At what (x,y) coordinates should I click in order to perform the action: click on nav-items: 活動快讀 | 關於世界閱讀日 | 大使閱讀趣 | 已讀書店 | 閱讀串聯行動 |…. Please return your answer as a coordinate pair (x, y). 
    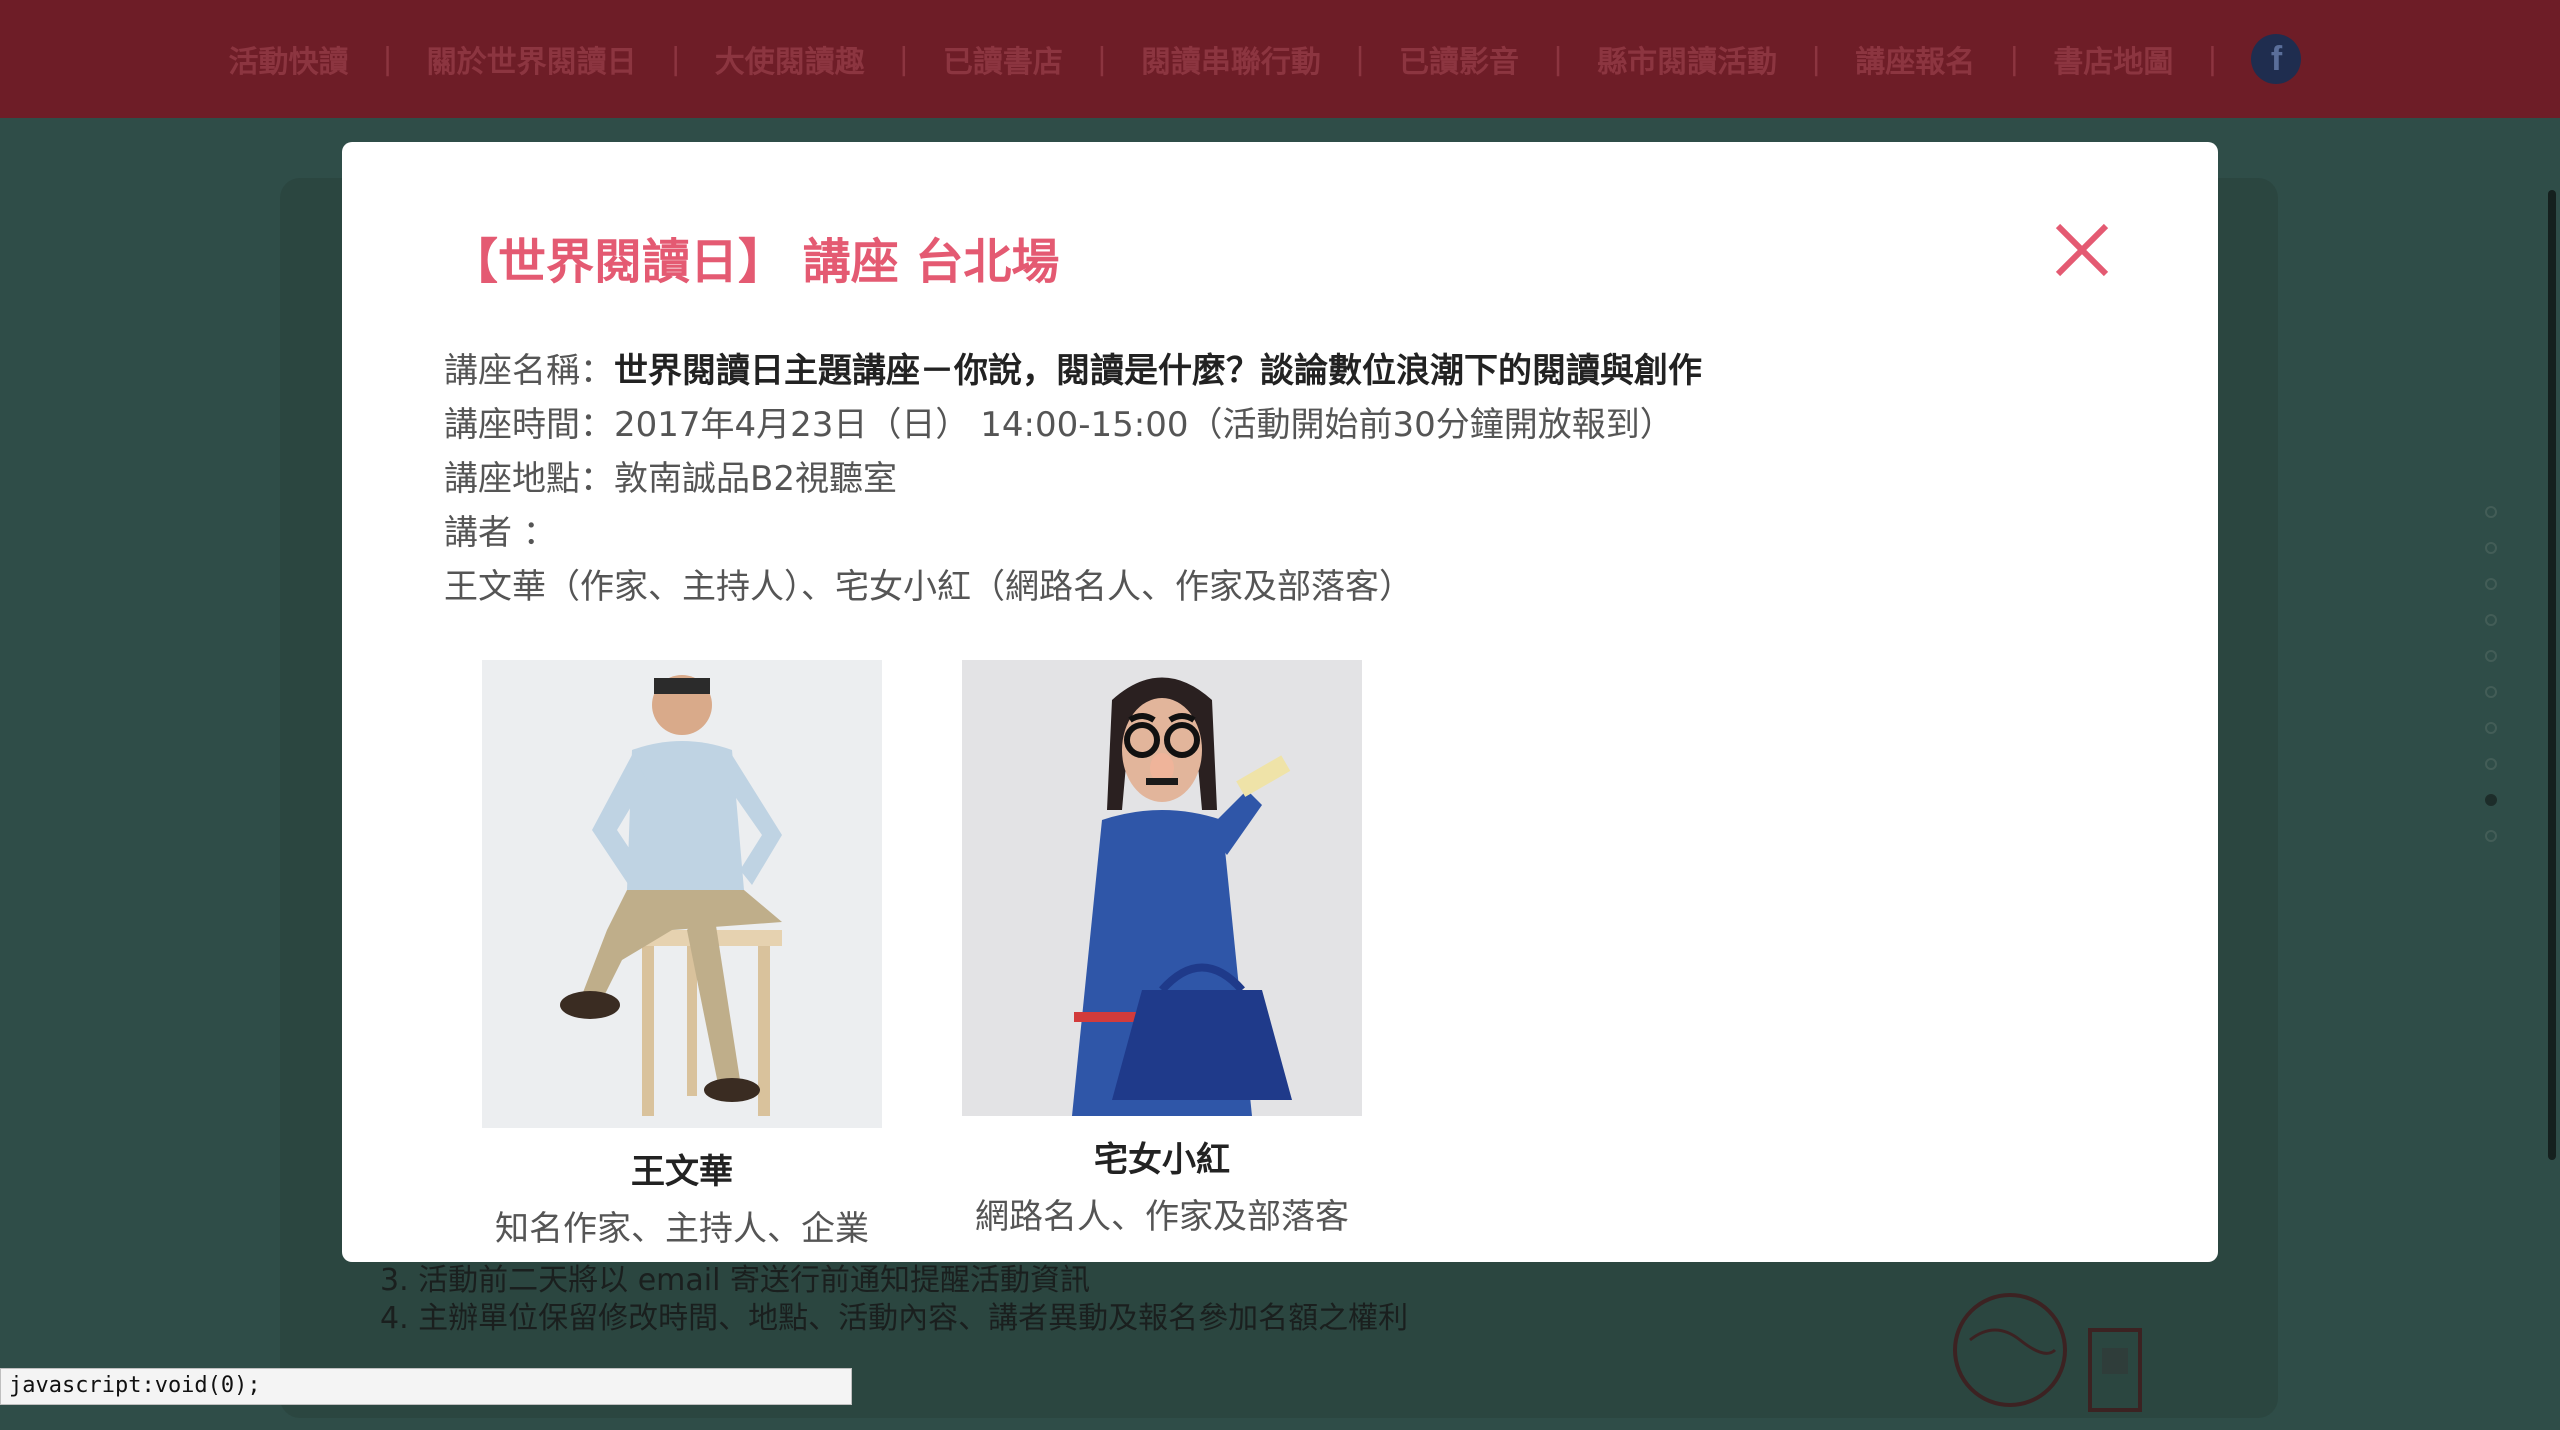
    Looking at the image, I should click on (1265, 59).